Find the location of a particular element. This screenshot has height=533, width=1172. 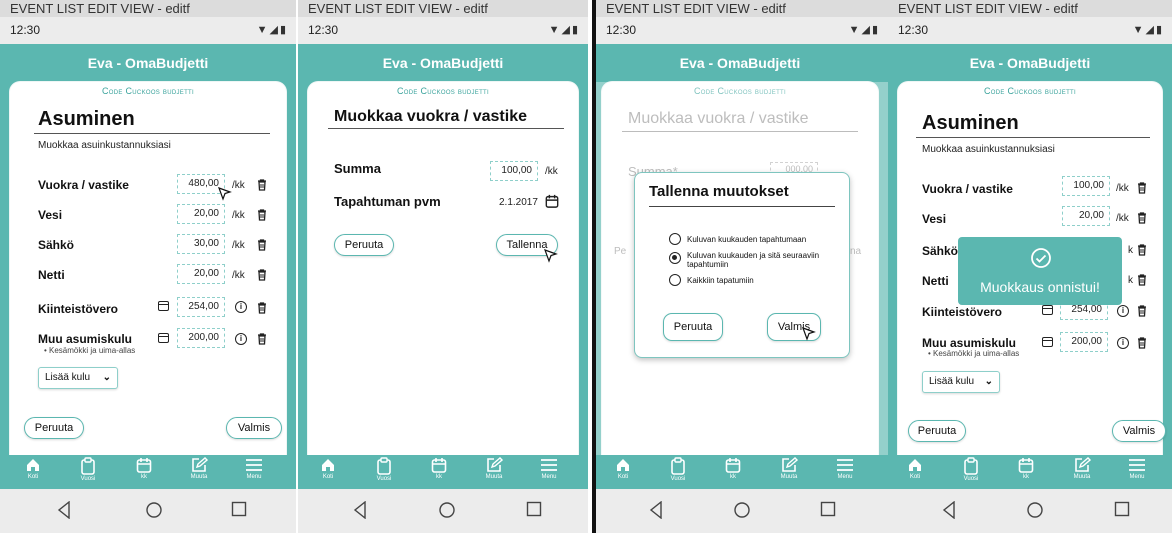

signal-battery-icon: ▼◢▮ is located at coordinates (272, 30).